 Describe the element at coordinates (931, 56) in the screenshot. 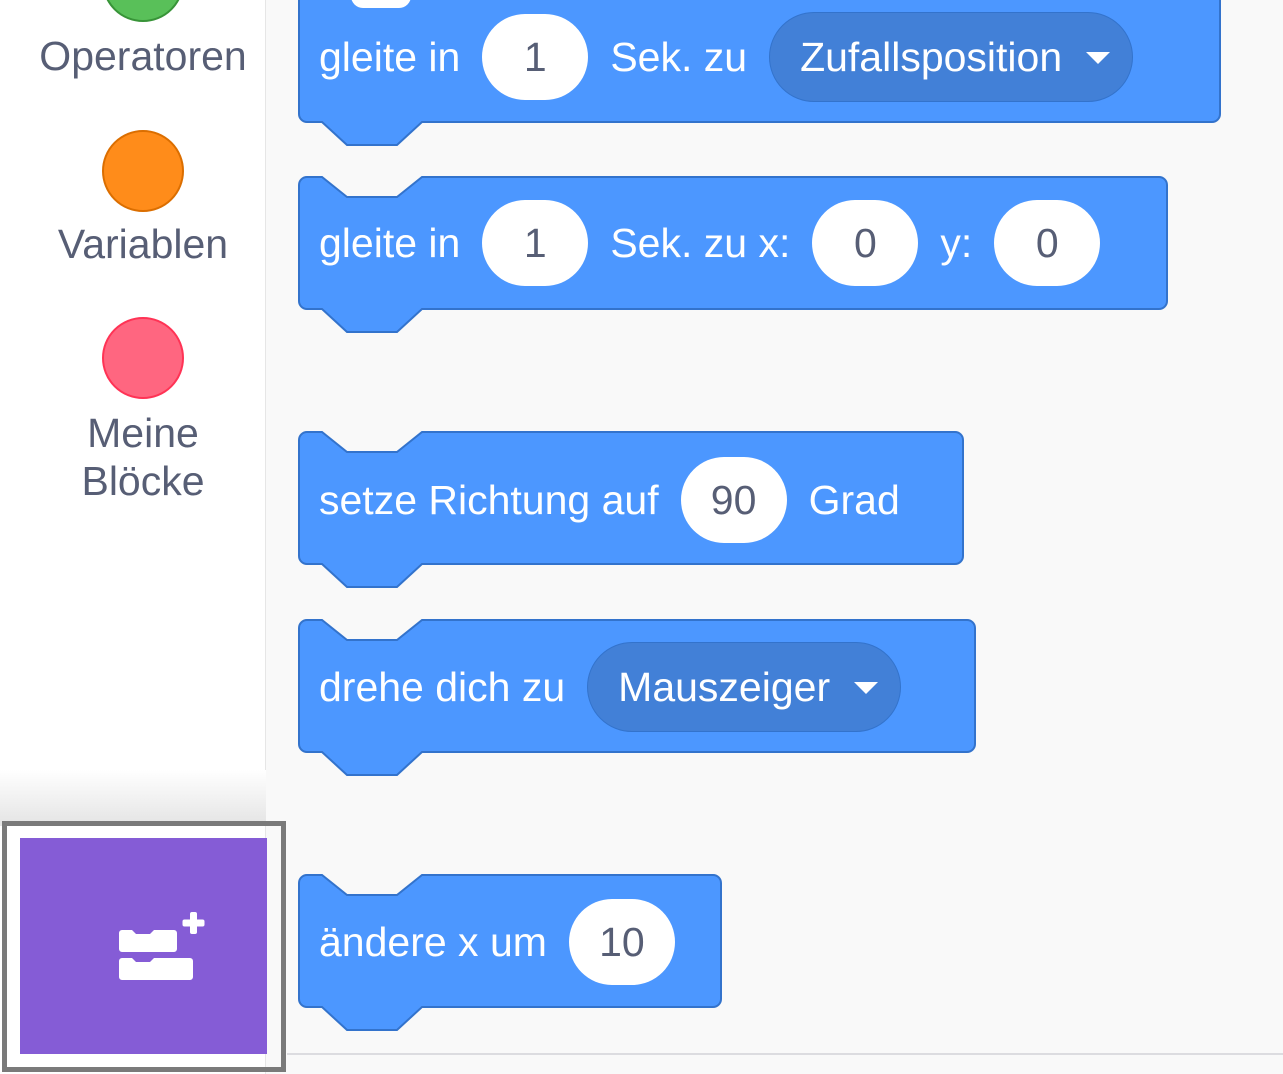

I see `glide-target-value: Zufallsposition` at that location.